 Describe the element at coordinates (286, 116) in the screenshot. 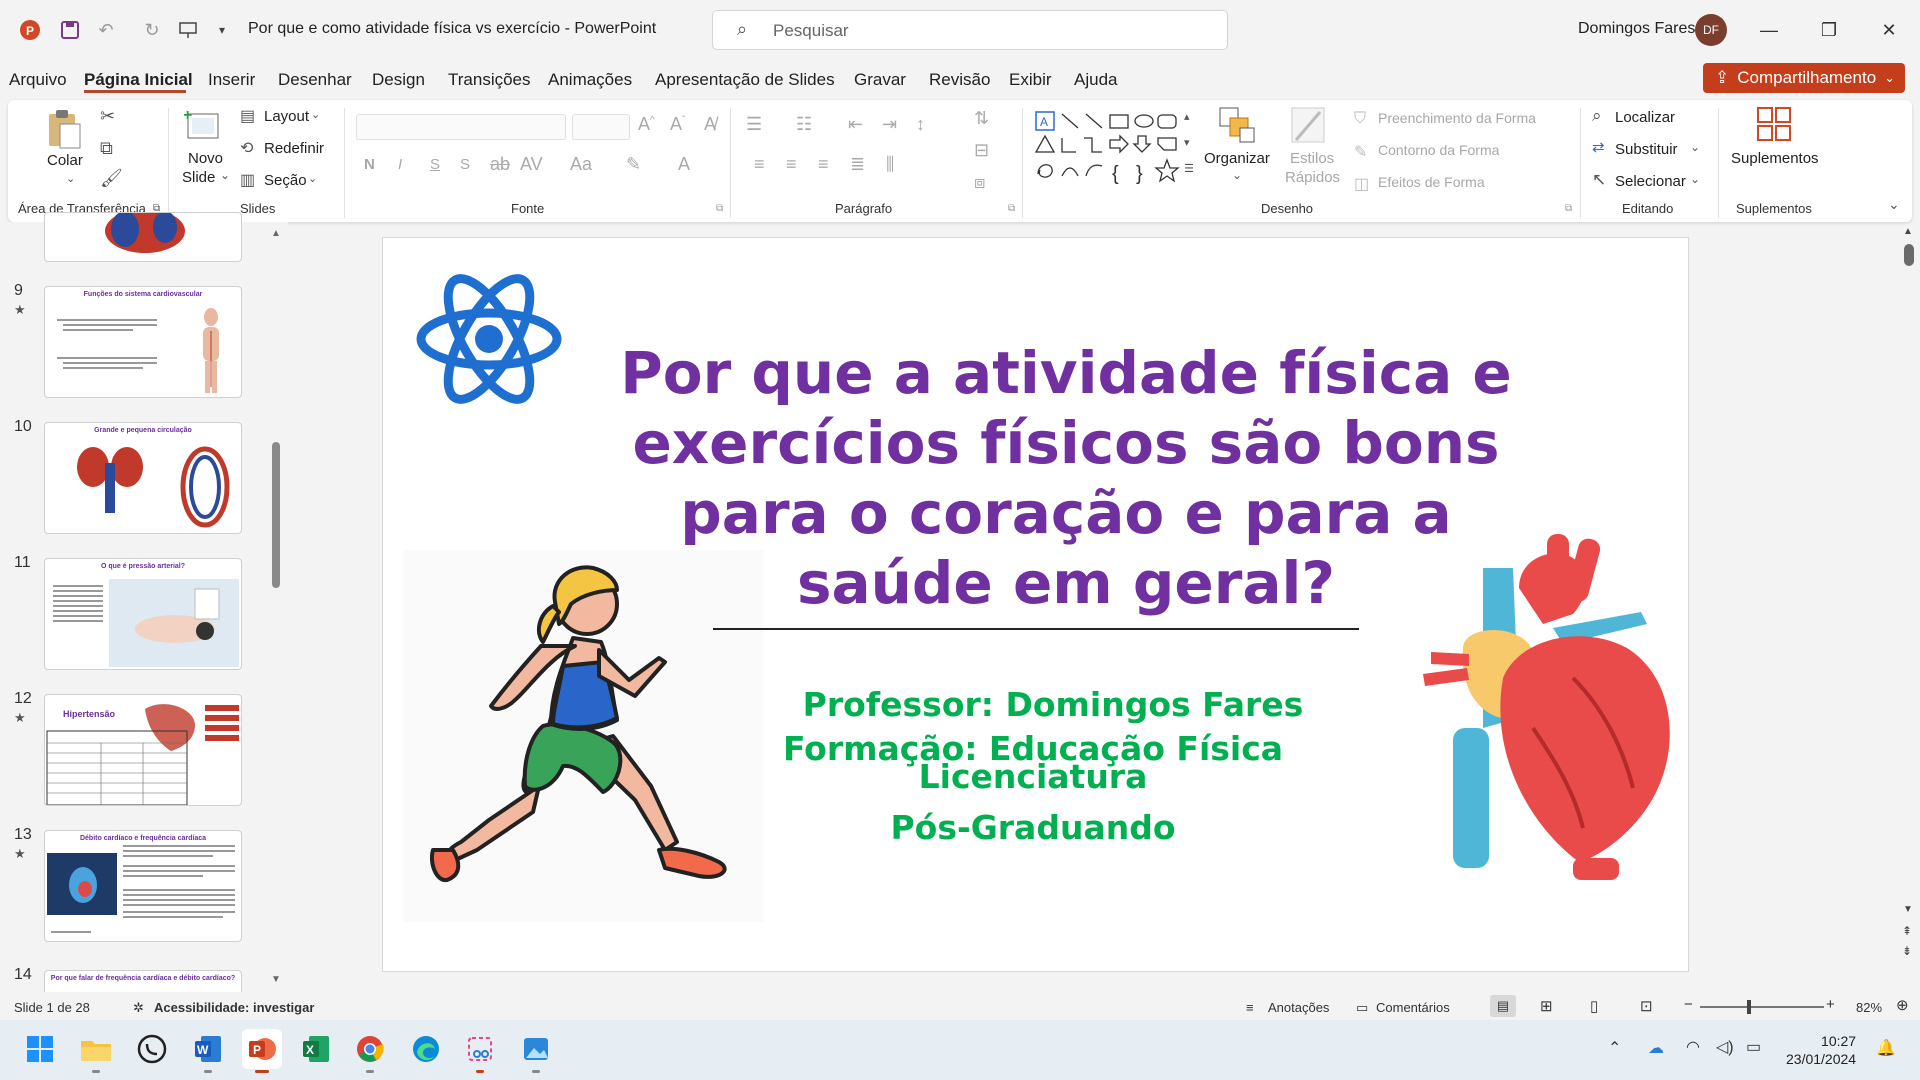

I see `layout-button: Layout` at that location.